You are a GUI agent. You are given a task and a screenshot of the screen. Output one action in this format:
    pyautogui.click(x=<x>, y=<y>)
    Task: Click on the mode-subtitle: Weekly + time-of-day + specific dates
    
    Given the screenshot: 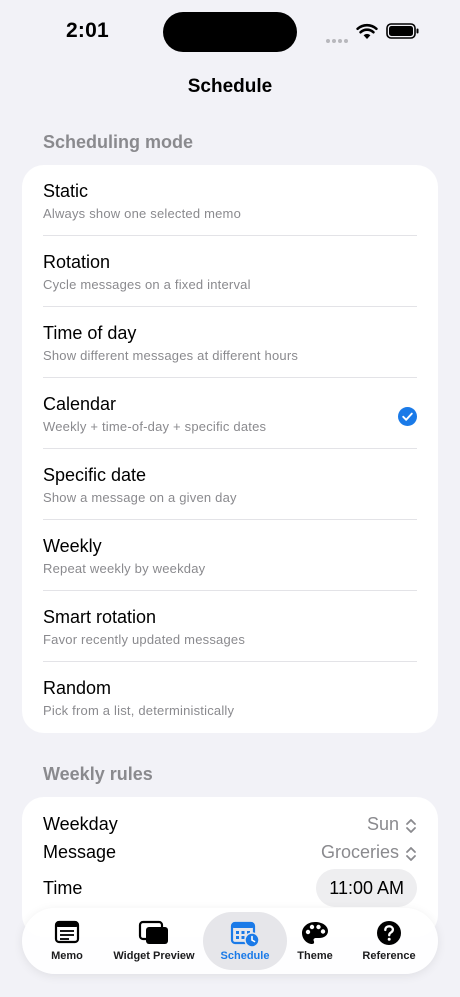 What is the action you would take?
    pyautogui.click(x=155, y=426)
    